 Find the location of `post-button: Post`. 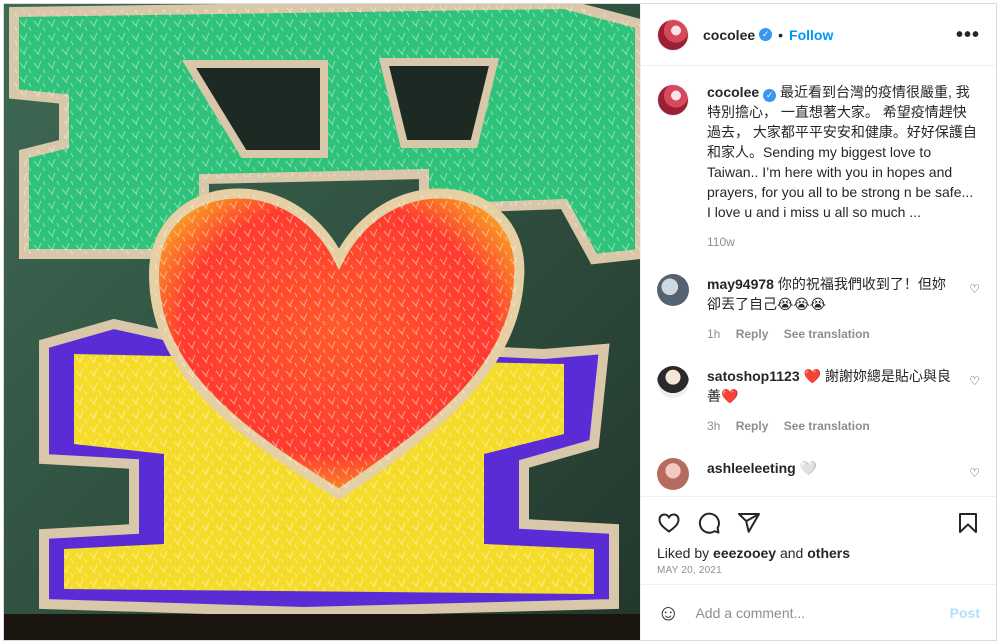

post-button: Post is located at coordinates (965, 613).